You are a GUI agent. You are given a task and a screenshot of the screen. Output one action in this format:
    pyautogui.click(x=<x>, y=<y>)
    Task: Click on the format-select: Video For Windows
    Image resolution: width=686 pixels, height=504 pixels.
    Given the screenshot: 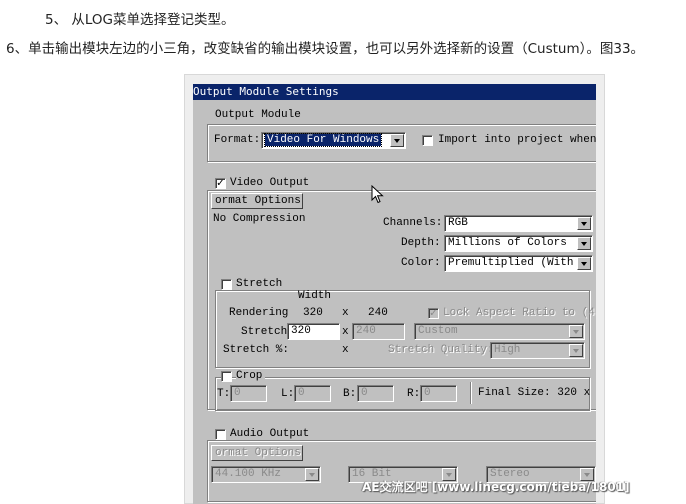 What is the action you would take?
    pyautogui.click(x=333, y=140)
    